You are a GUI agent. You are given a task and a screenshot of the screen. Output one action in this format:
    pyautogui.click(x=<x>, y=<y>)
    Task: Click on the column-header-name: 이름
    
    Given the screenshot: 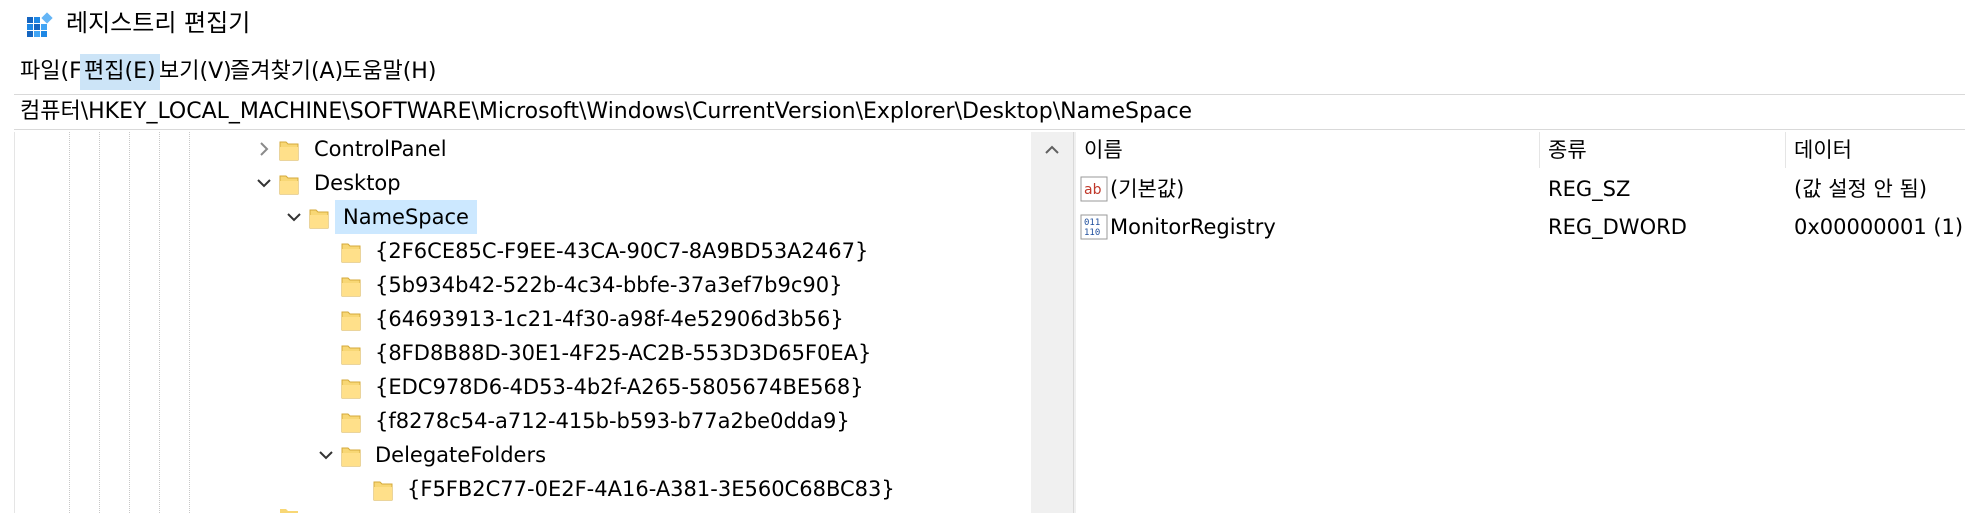 What is the action you would take?
    pyautogui.click(x=1308, y=150)
    